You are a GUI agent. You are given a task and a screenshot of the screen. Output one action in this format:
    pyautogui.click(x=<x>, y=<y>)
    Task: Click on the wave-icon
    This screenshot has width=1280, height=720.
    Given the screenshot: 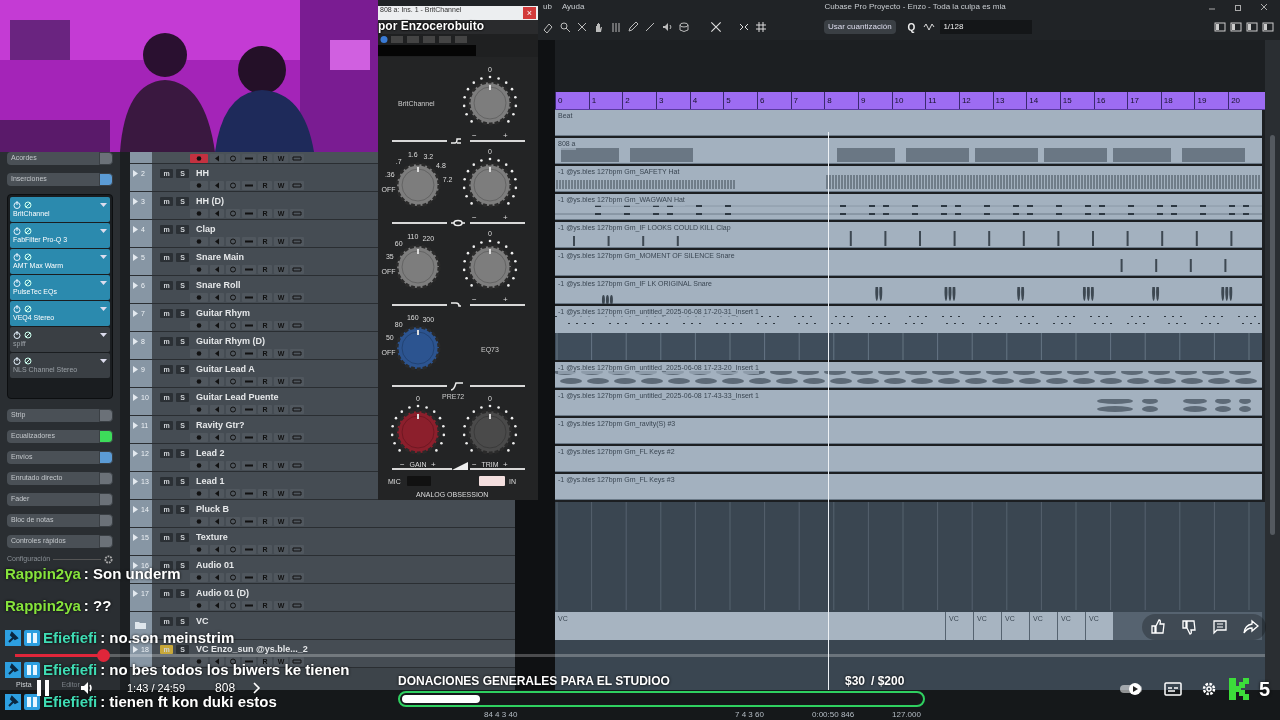 What is the action you would take?
    pyautogui.click(x=929, y=27)
    